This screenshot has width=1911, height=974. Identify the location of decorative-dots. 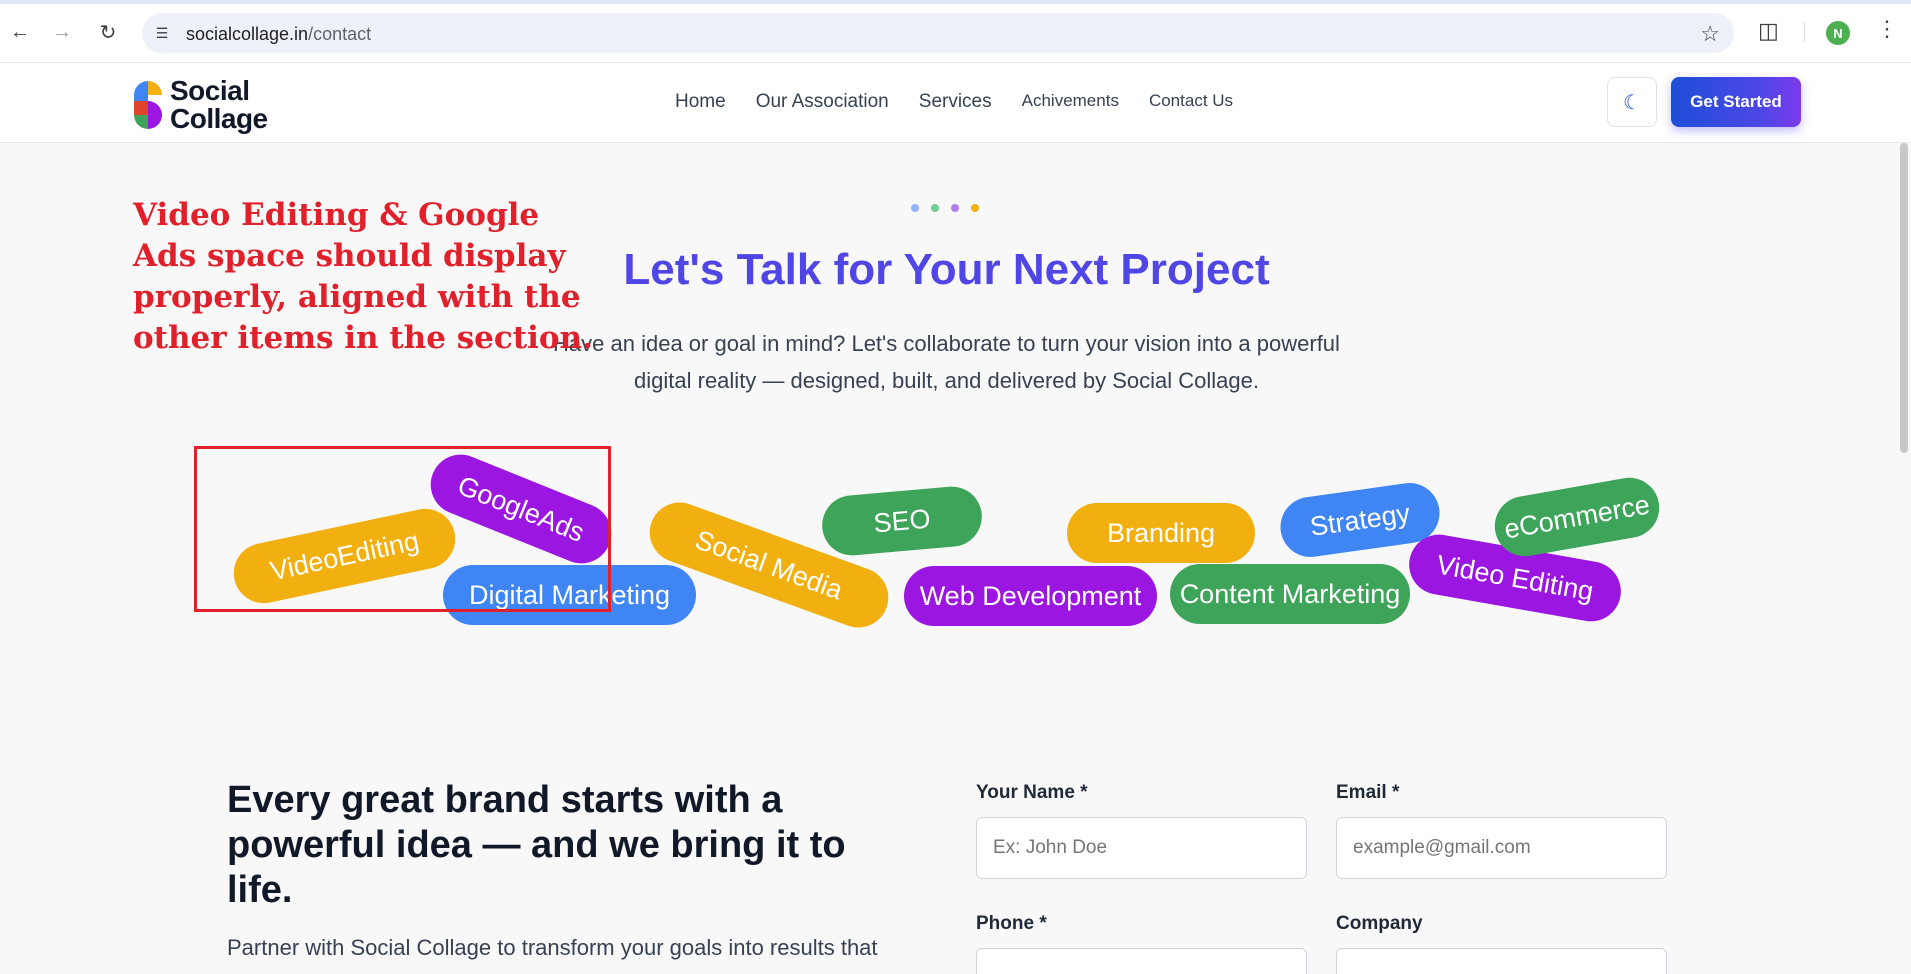
(945, 208).